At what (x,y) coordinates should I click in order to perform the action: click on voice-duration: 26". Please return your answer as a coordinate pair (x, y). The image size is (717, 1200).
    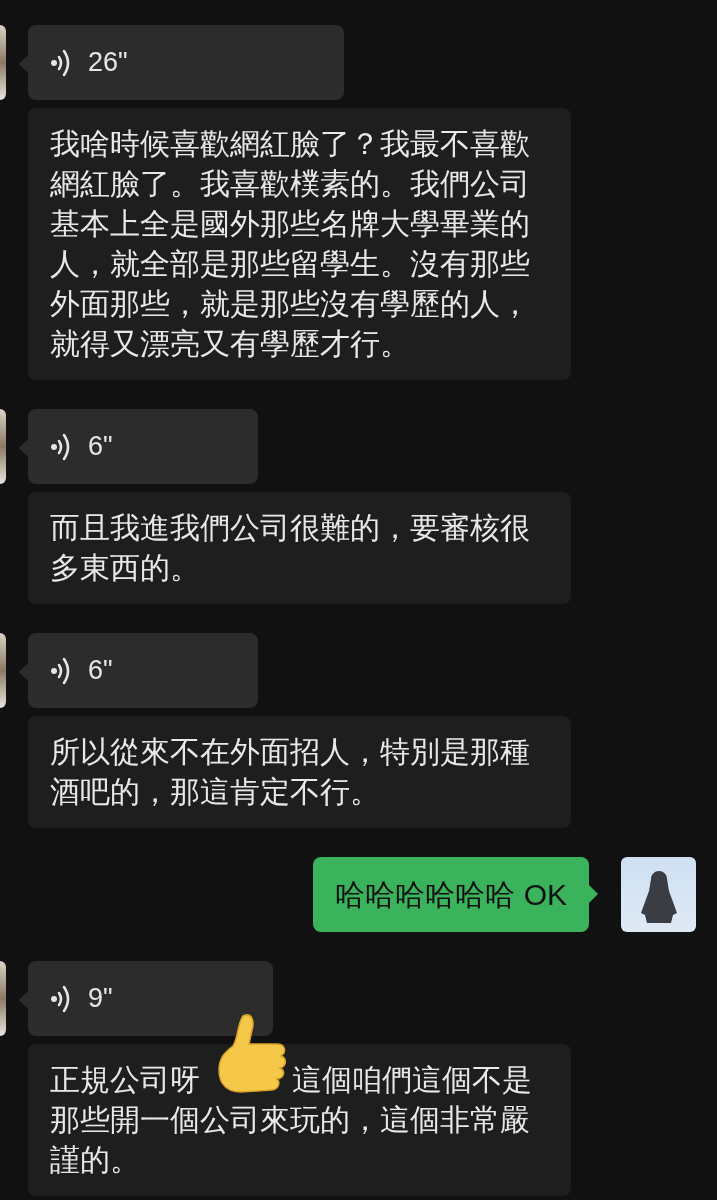
    Looking at the image, I should click on (108, 63).